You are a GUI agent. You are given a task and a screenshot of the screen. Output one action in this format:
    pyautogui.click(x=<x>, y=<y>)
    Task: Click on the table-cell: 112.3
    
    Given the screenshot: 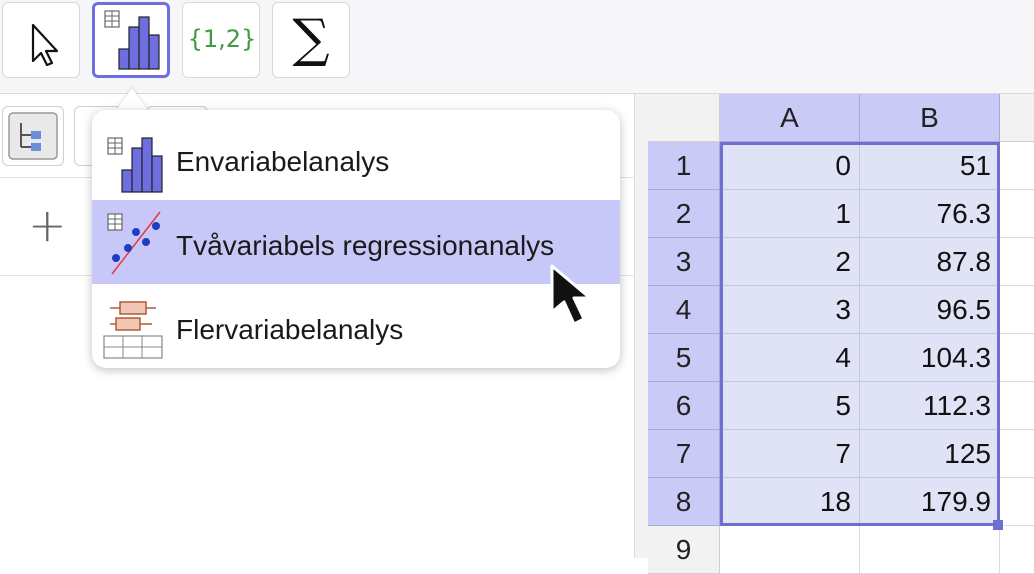 What is the action you would take?
    pyautogui.click(x=930, y=406)
    